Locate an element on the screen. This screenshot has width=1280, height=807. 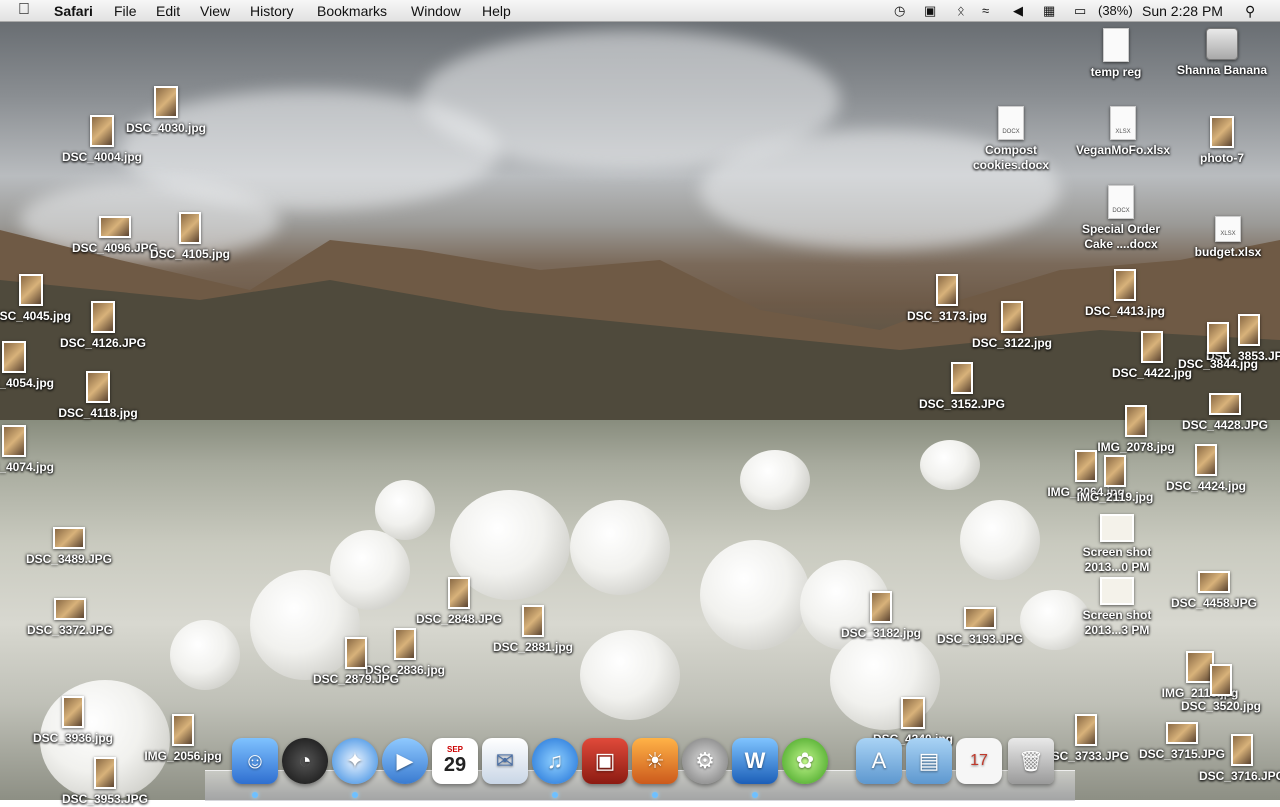
desktop-file-icon: DSC_3844.jpg is located at coordinates (1218, 347).